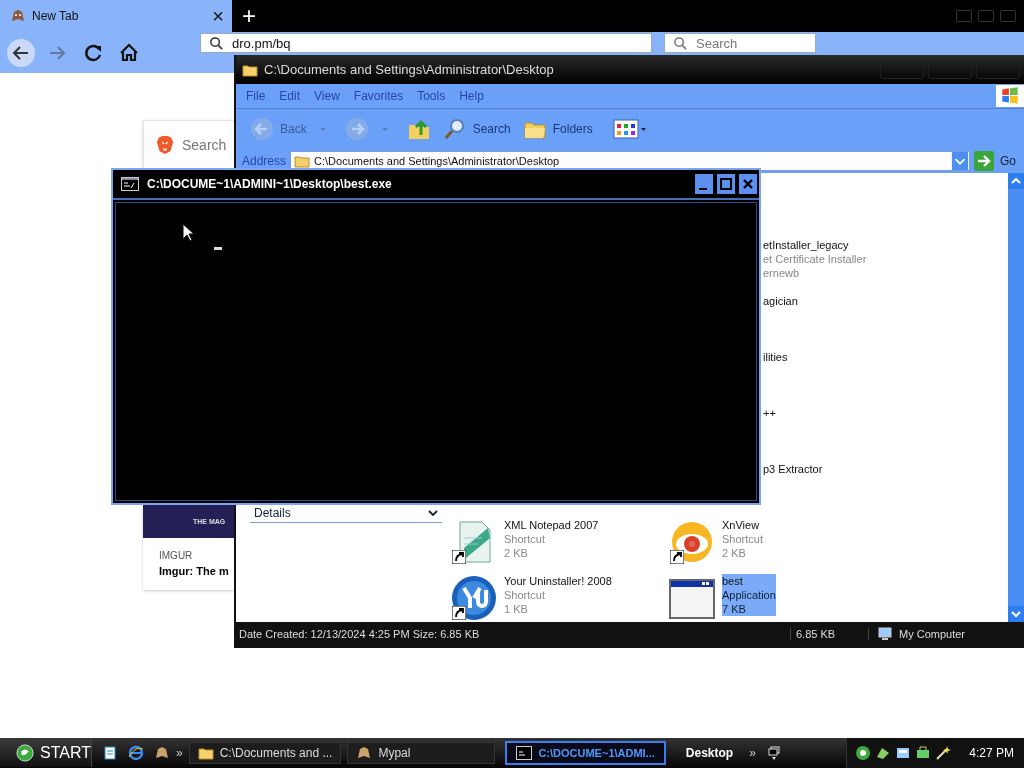  Describe the element at coordinates (21, 52) in the screenshot. I see `back-button` at that location.